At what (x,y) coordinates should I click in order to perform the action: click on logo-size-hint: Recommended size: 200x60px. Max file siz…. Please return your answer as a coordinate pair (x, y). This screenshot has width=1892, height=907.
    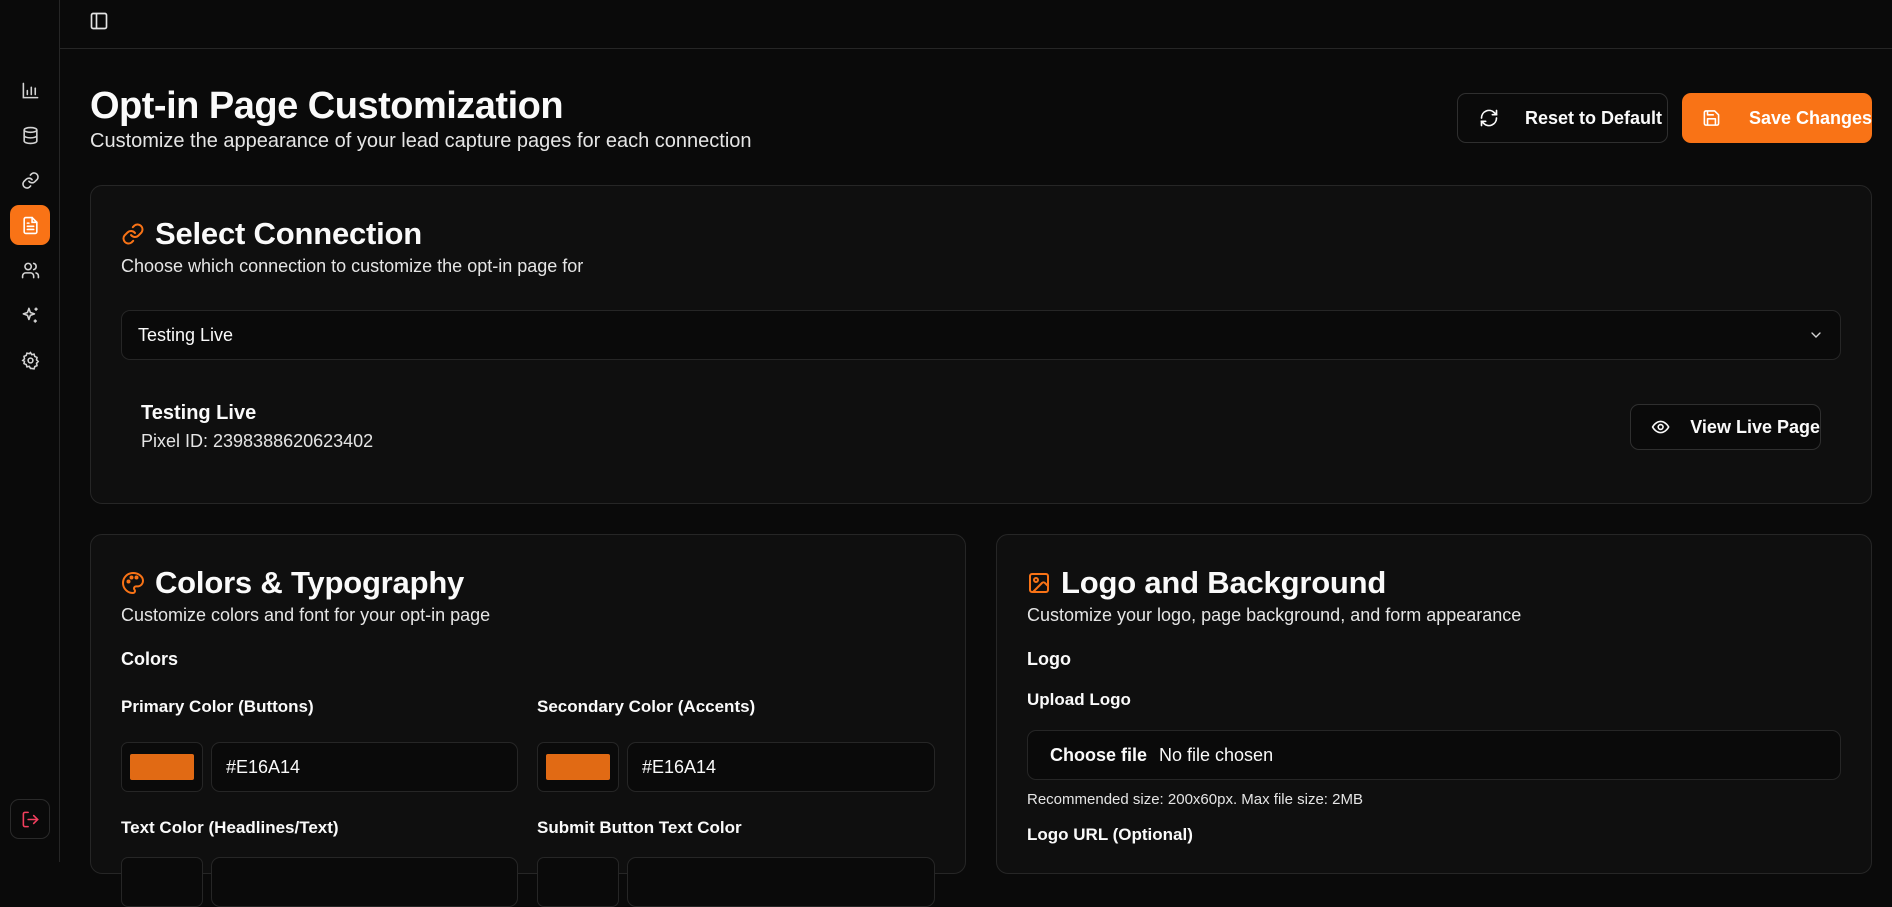
    Looking at the image, I should click on (1195, 799).